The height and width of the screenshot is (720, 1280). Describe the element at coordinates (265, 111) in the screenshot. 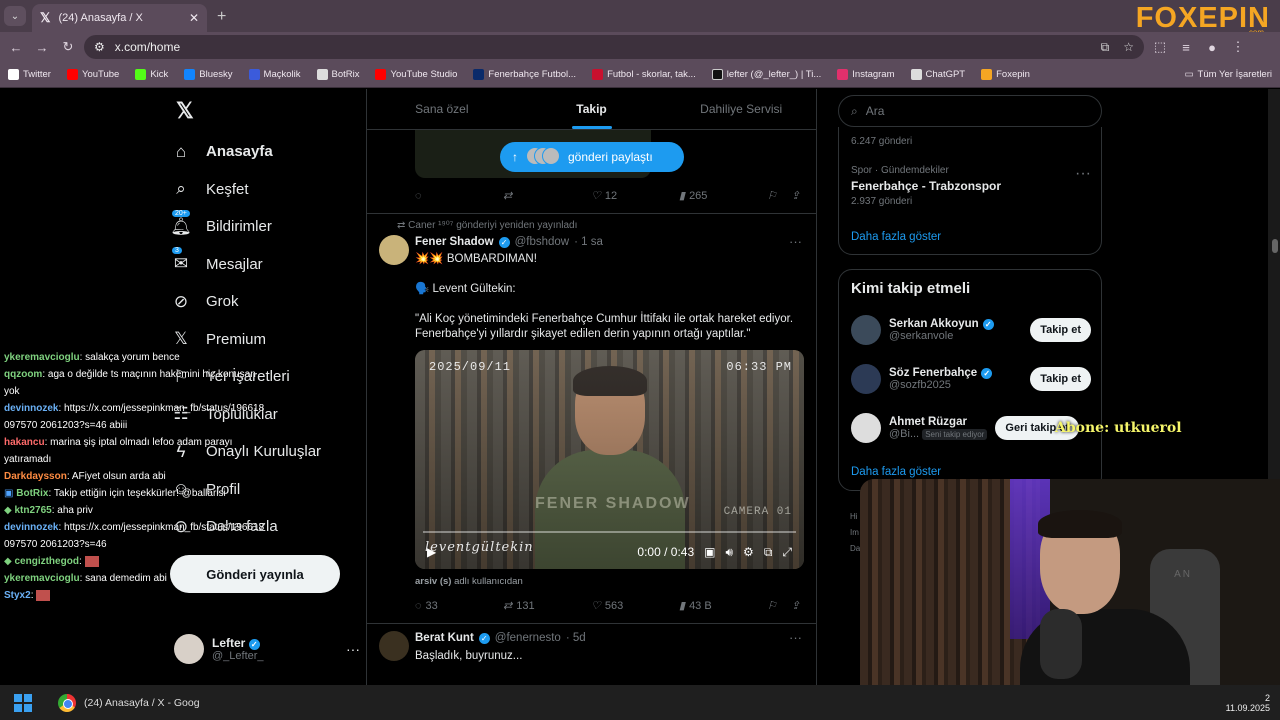

I see `x-logo-icon: 𝕏` at that location.